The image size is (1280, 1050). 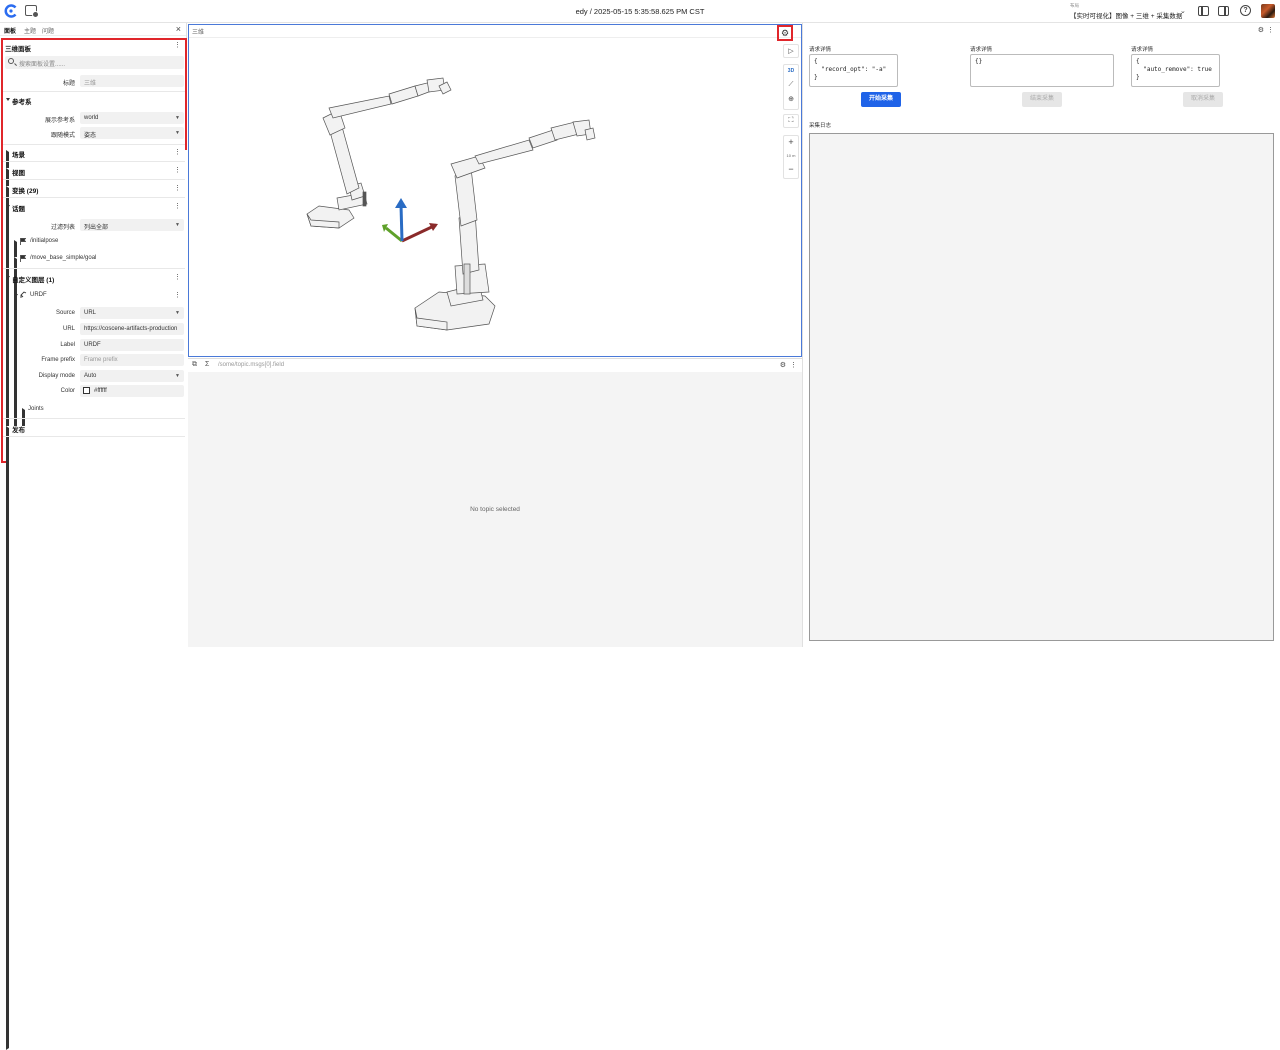 I want to click on title-field: 三维, so click(x=132, y=81).